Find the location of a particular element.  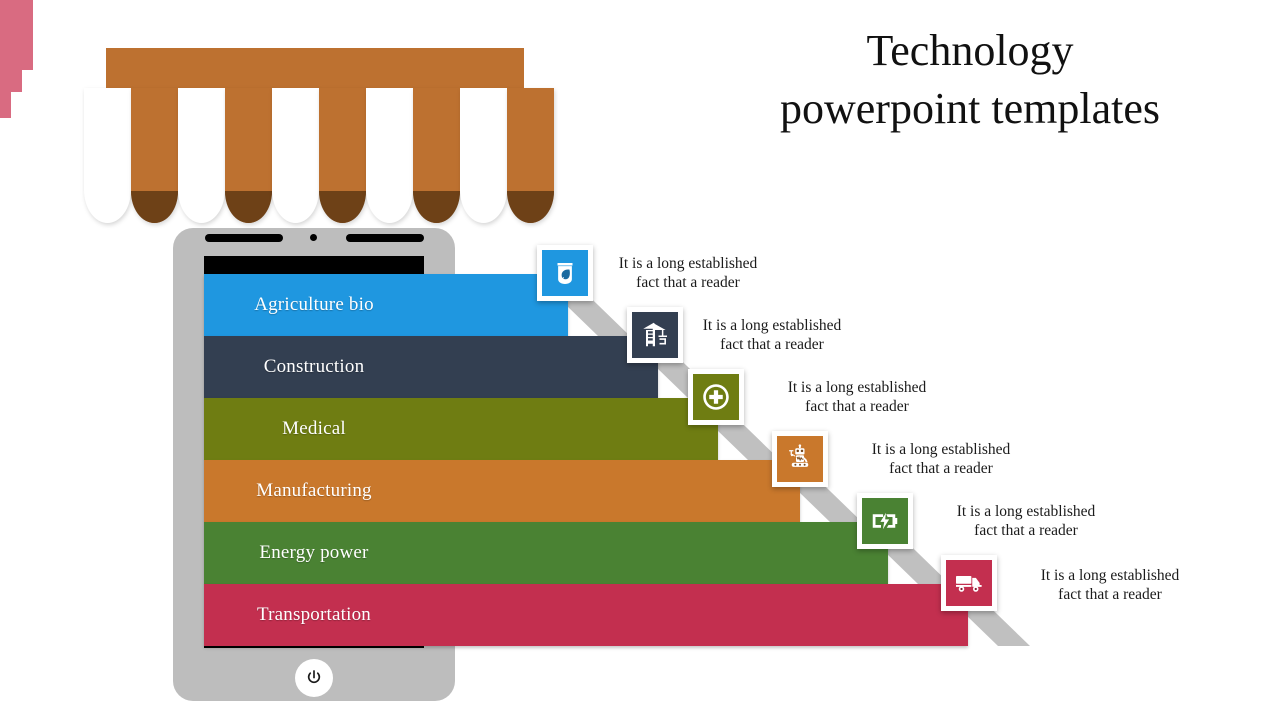

power-icon is located at coordinates (314, 677).